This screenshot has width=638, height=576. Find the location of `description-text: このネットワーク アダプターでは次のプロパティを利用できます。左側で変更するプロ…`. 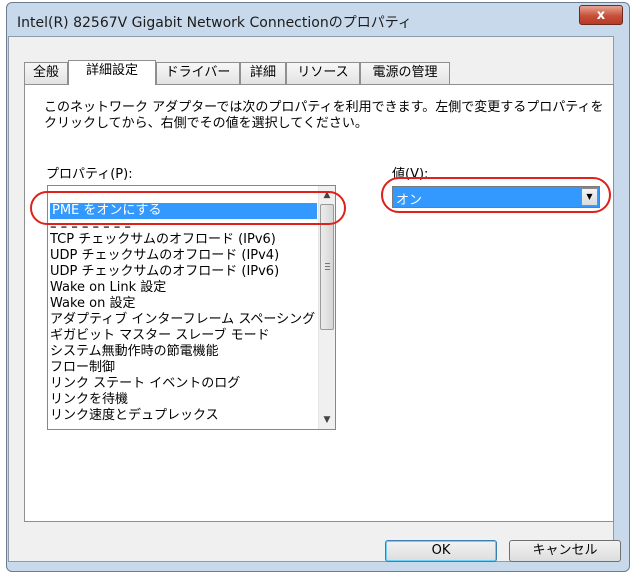

description-text: このネットワーク アダプターでは次のプロパティを利用できます。左側で変更するプロ… is located at coordinates (329, 116).